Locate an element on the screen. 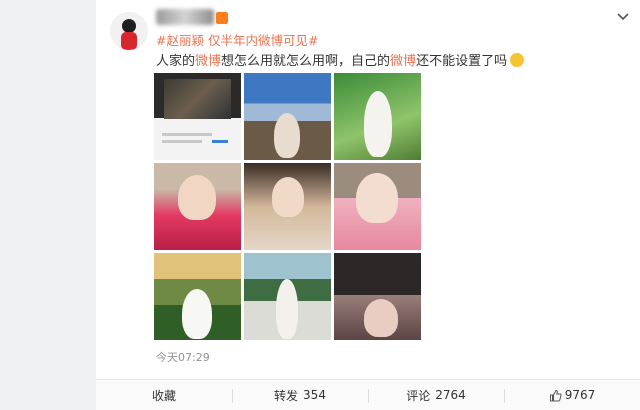  sweat-smile-emoji-icon is located at coordinates (517, 60).